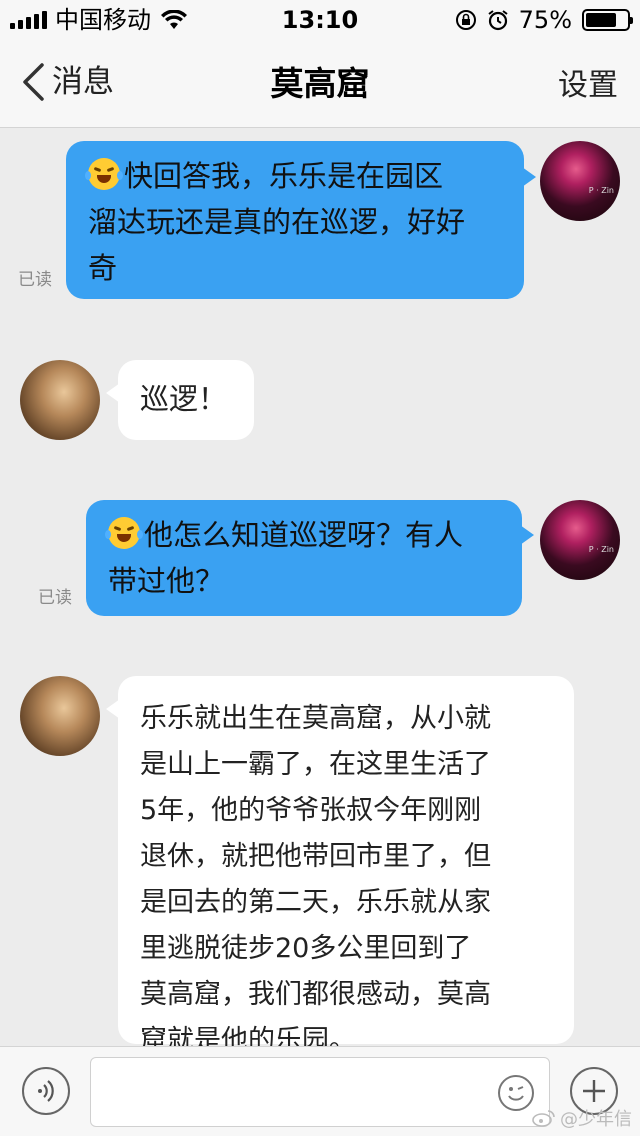 Image resolution: width=640 pixels, height=1136 pixels. I want to click on message-line: 他怎么知道巡逻呀？有人, so click(303, 535).